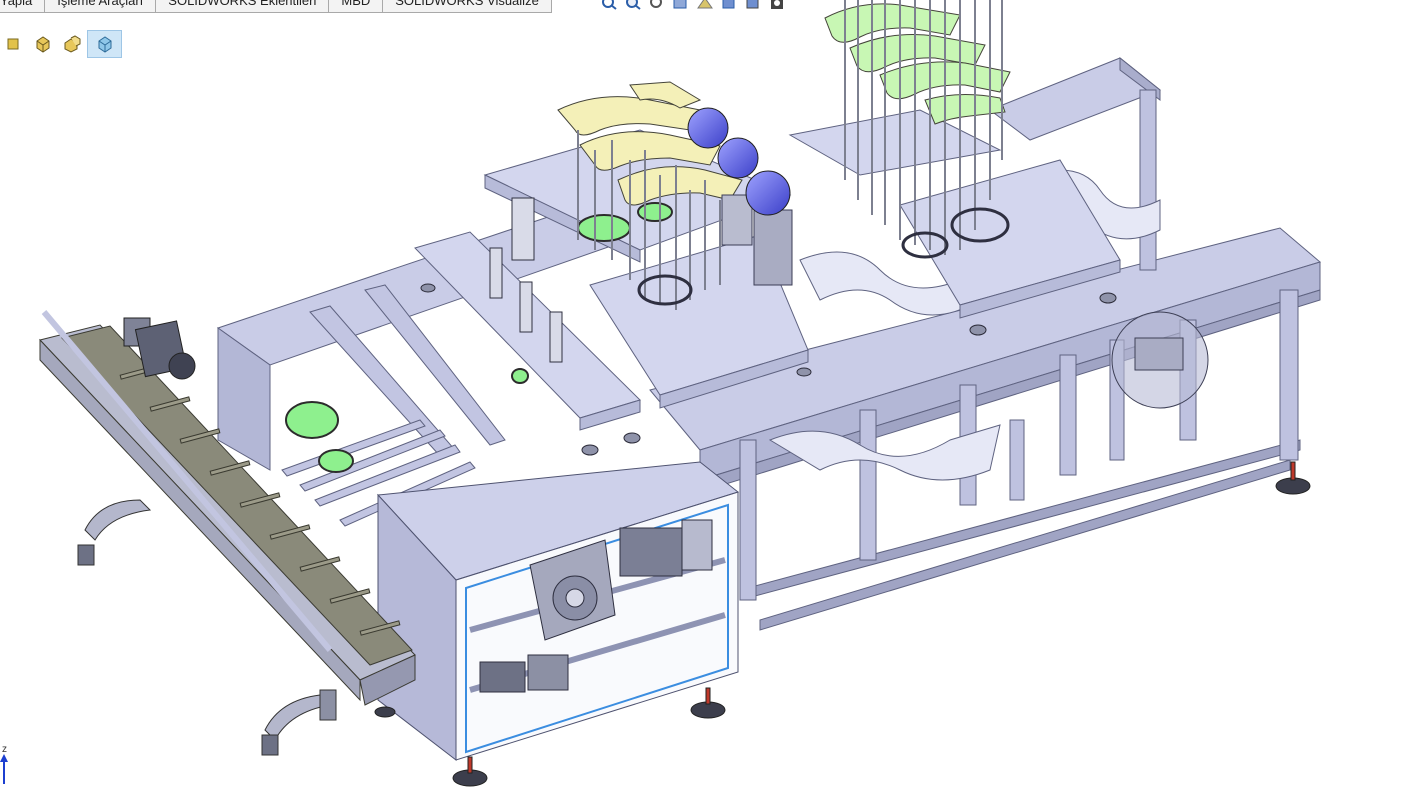  What do you see at coordinates (917, 64) in the screenshot?
I see `gripper-plates-green` at bounding box center [917, 64].